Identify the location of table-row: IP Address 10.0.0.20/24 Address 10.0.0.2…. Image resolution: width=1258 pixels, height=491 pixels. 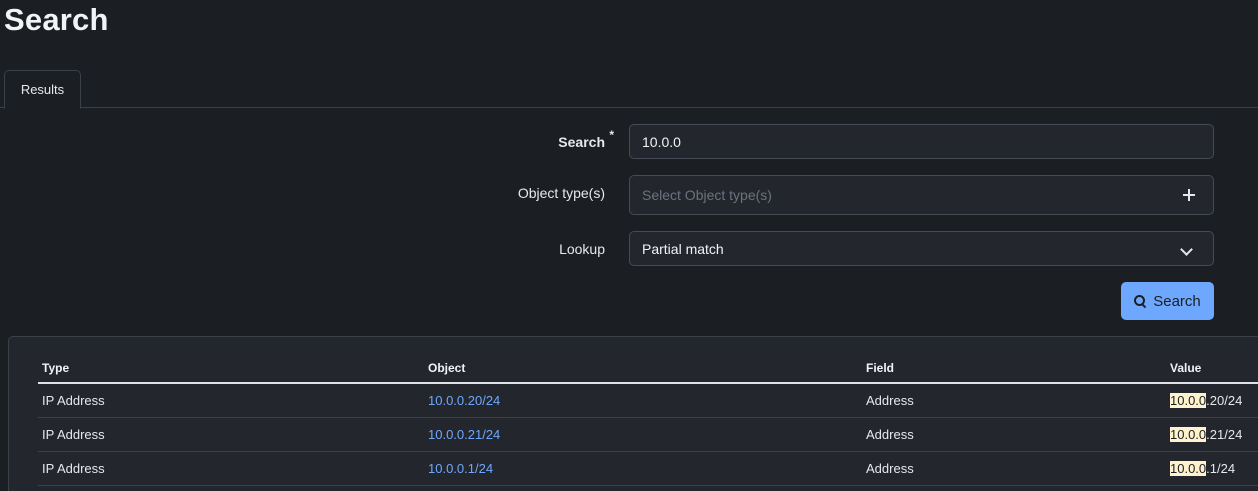
(648, 400).